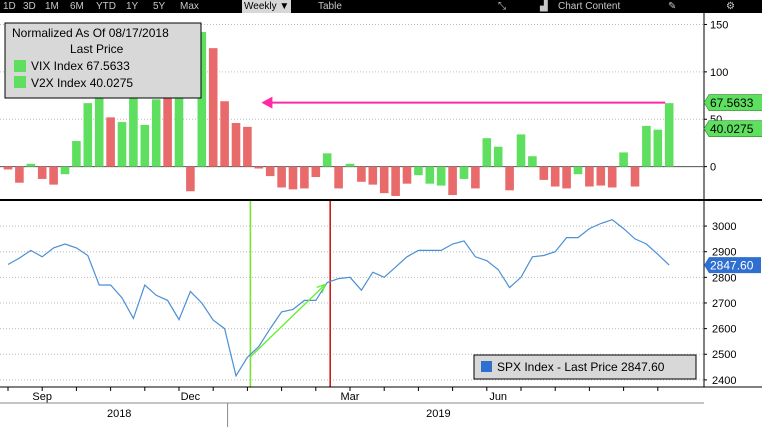 This screenshot has height=427, width=762. What do you see at coordinates (381, 200) in the screenshot?
I see `panel-divider` at bounding box center [381, 200].